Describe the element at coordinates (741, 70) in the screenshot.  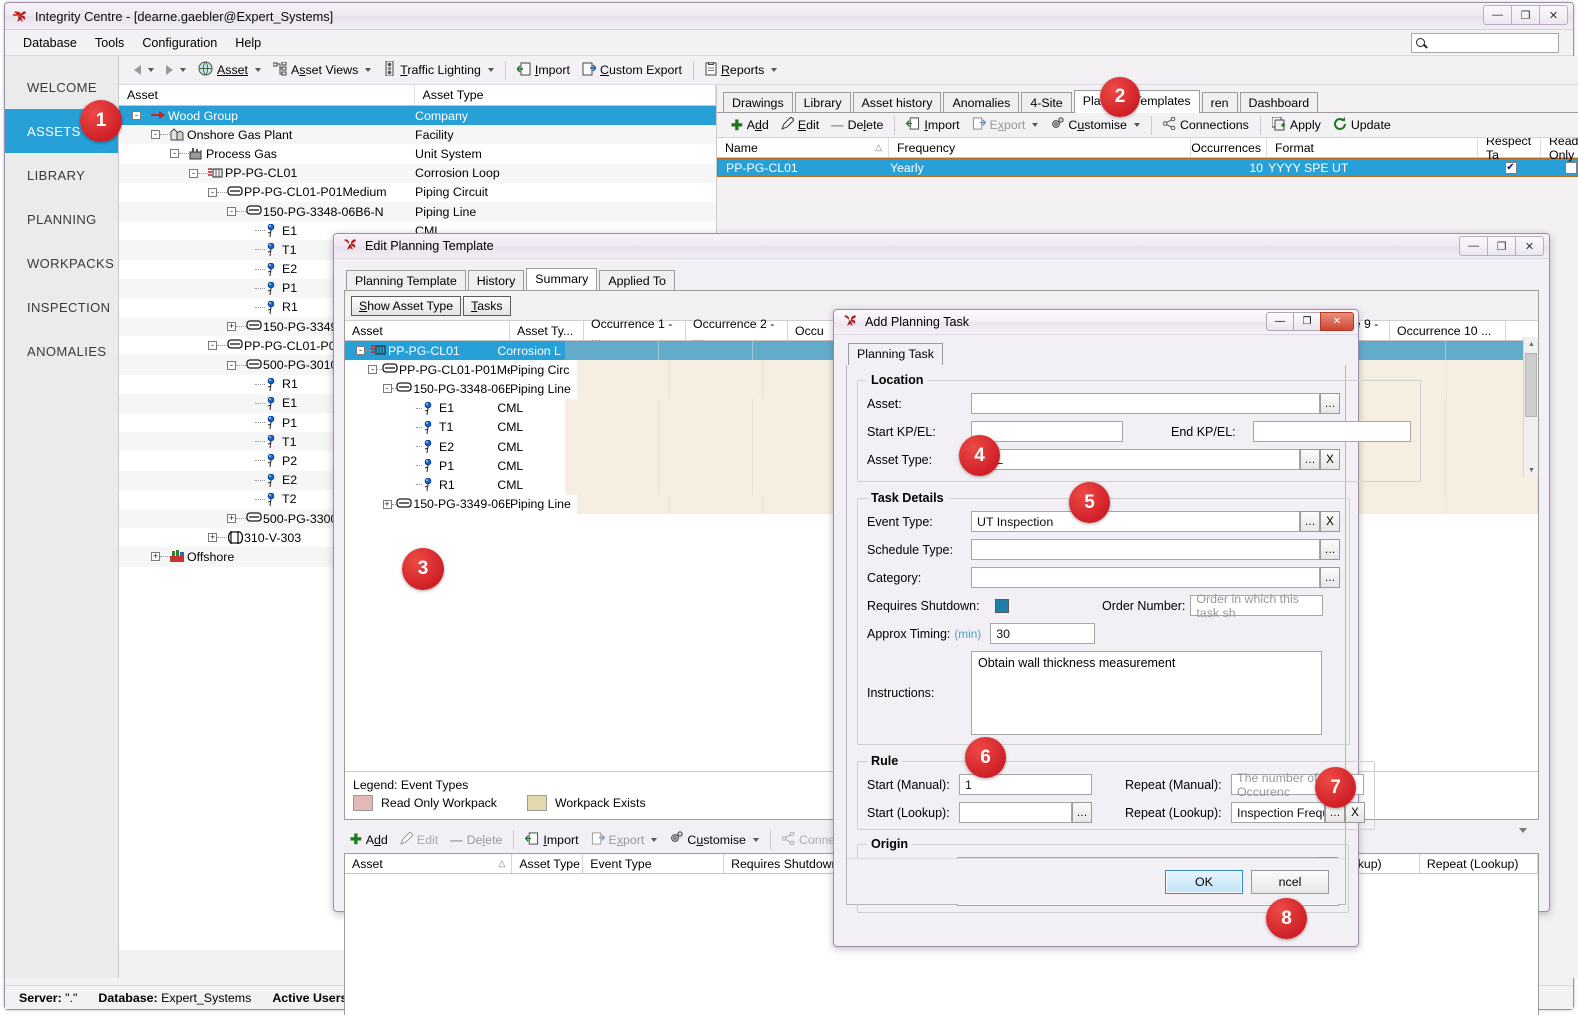
I see `toolbar-reports: Reports` at that location.